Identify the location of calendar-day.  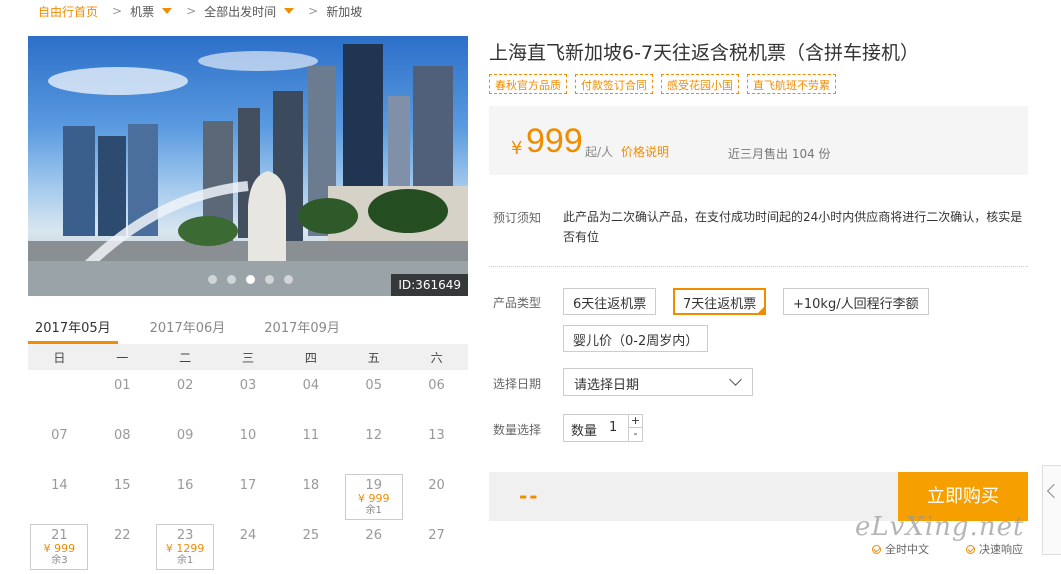
(59, 395).